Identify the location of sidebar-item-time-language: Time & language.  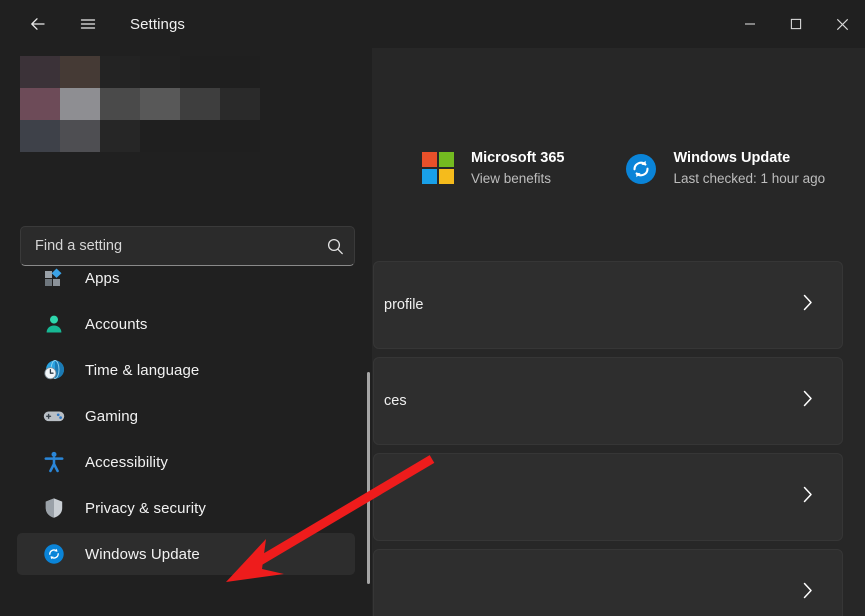
(186, 370).